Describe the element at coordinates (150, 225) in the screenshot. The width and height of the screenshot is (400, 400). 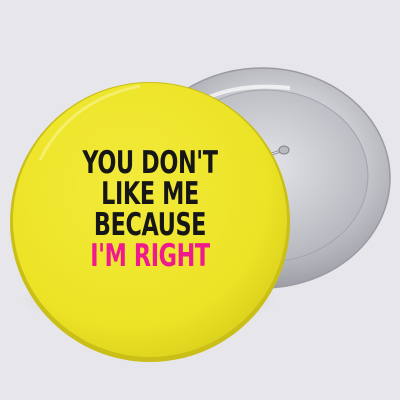
I see `slogan-line-3: BECAUSE` at that location.